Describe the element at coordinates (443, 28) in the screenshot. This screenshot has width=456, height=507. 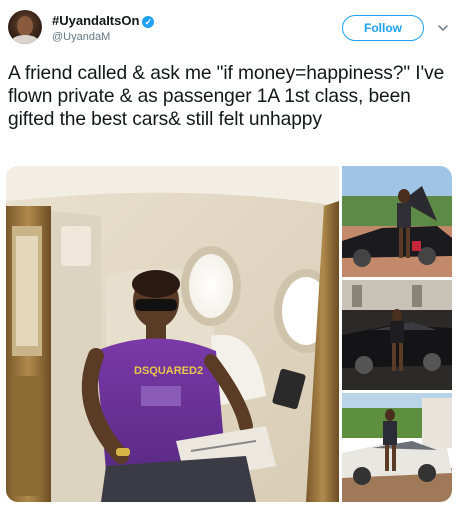
I see `chevron-down-icon` at that location.